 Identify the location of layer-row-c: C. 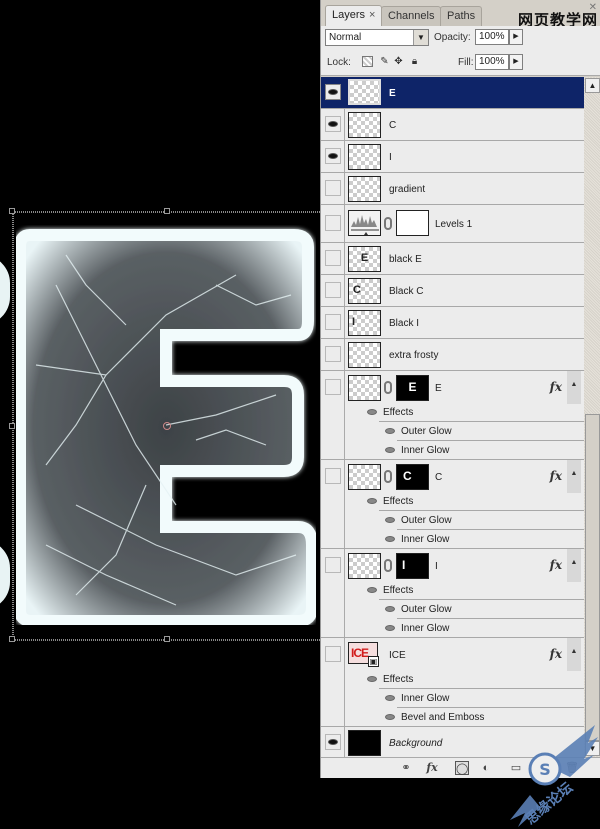
(452, 125).